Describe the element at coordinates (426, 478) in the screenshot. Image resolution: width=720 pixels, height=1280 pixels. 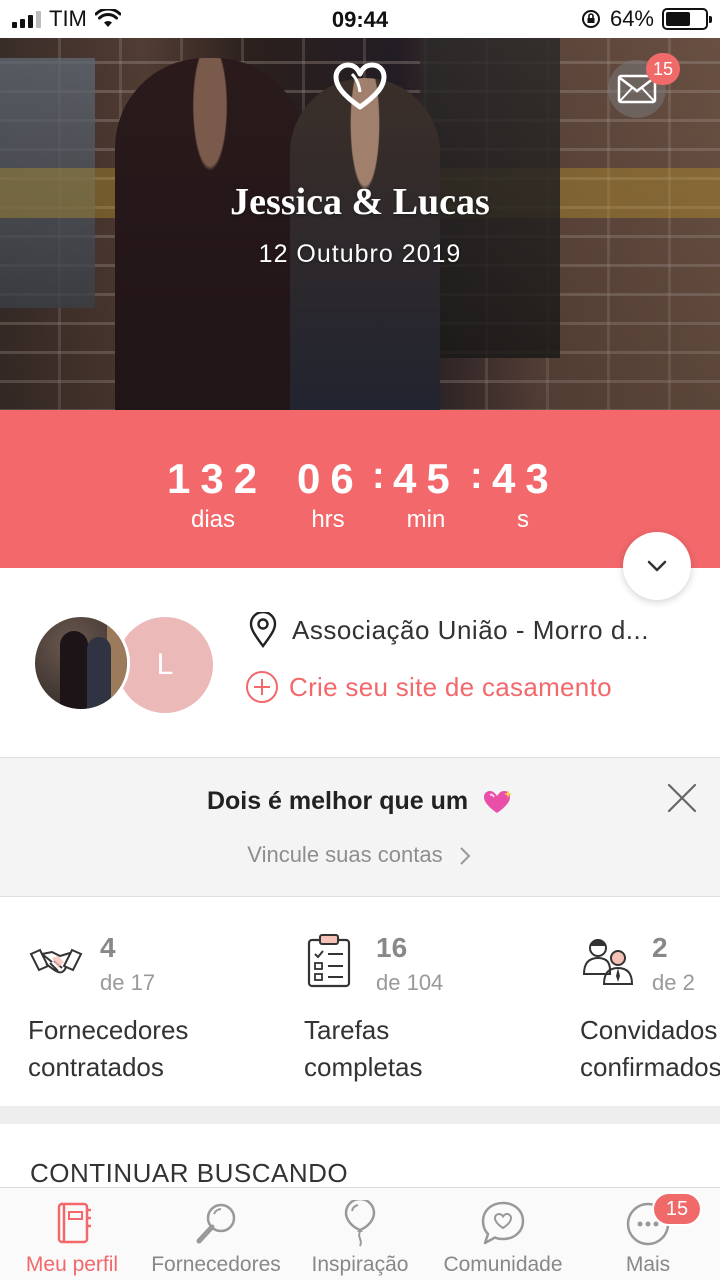
I see `countdown-minutes: 45` at that location.